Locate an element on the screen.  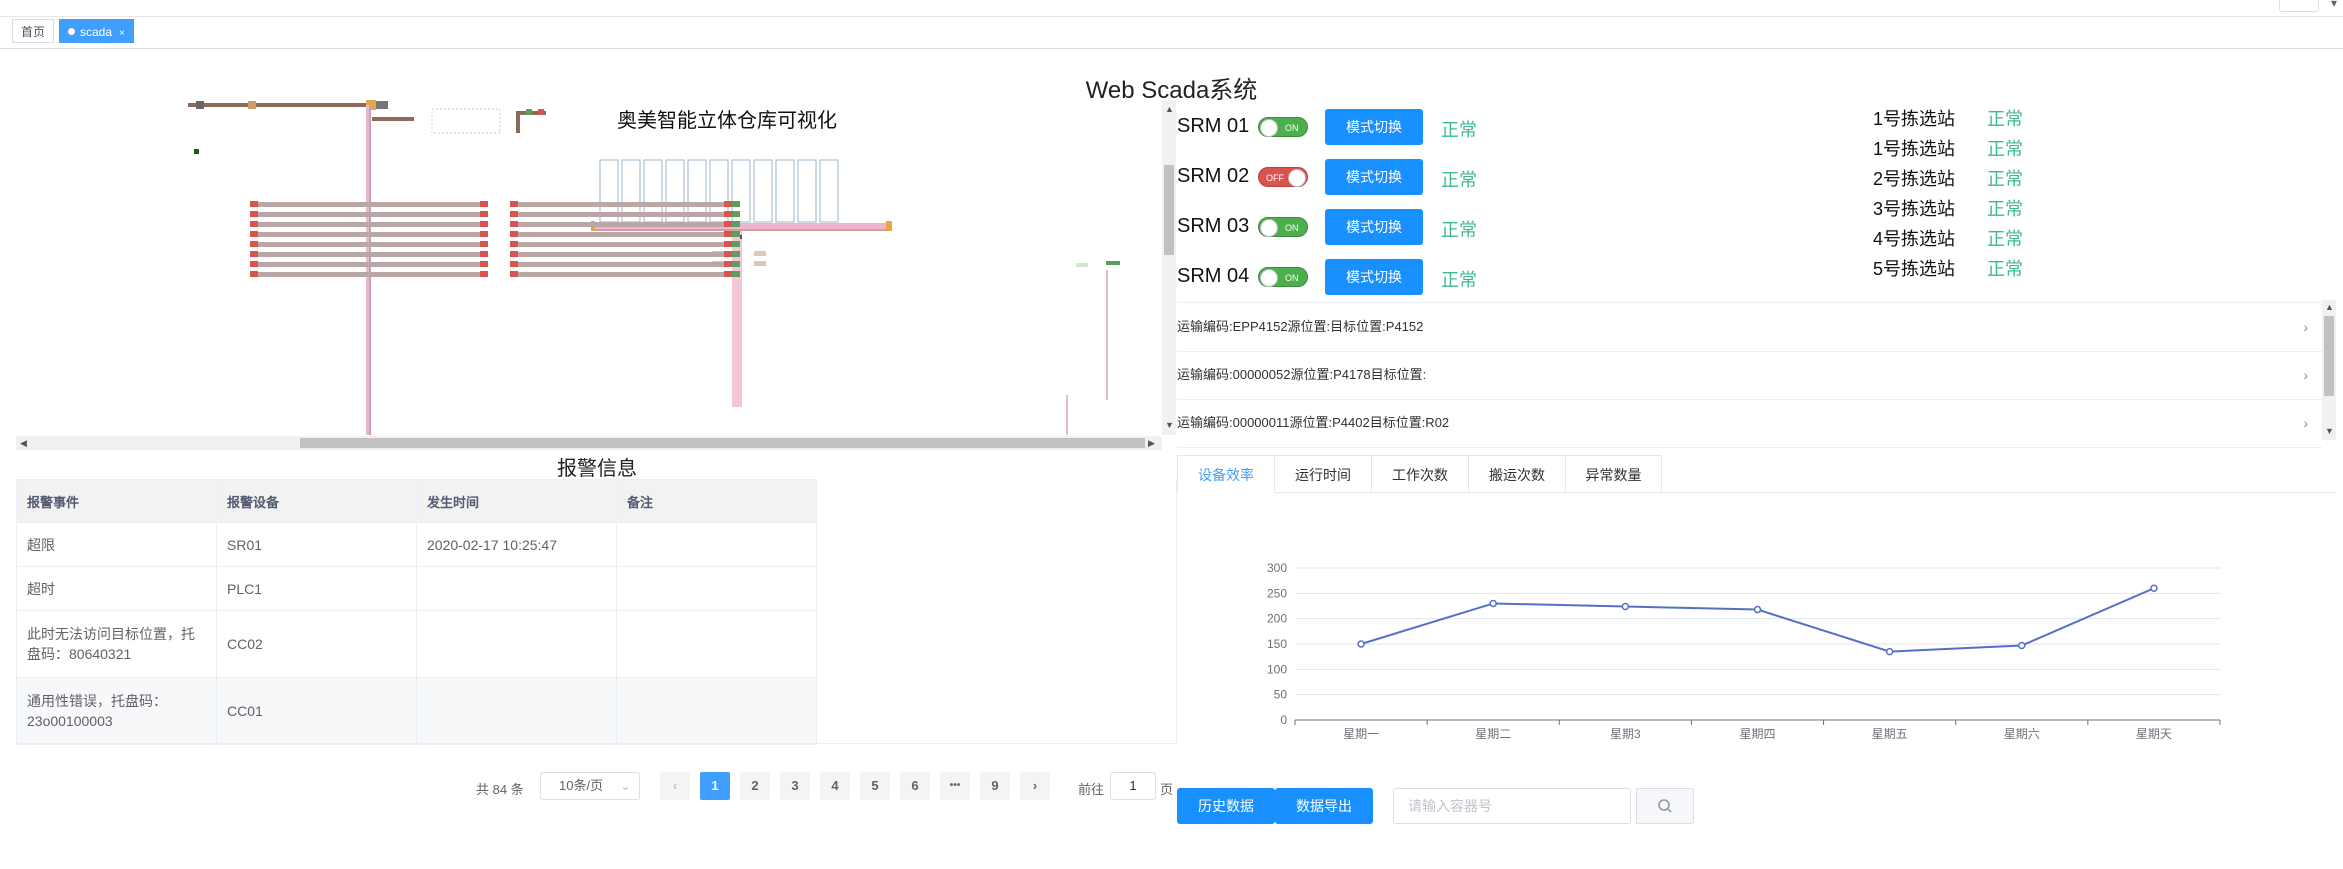
scroll-left-icon: ◀ is located at coordinates (23, 443).